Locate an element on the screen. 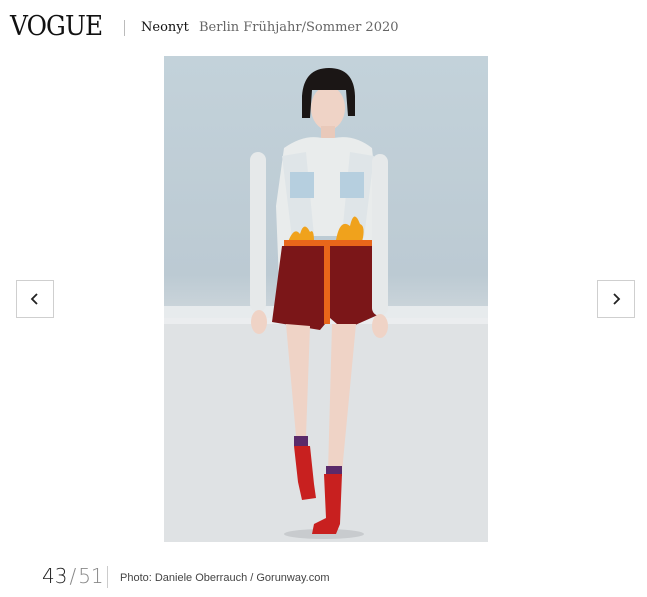  current-photo-number: 43 is located at coordinates (55, 576).